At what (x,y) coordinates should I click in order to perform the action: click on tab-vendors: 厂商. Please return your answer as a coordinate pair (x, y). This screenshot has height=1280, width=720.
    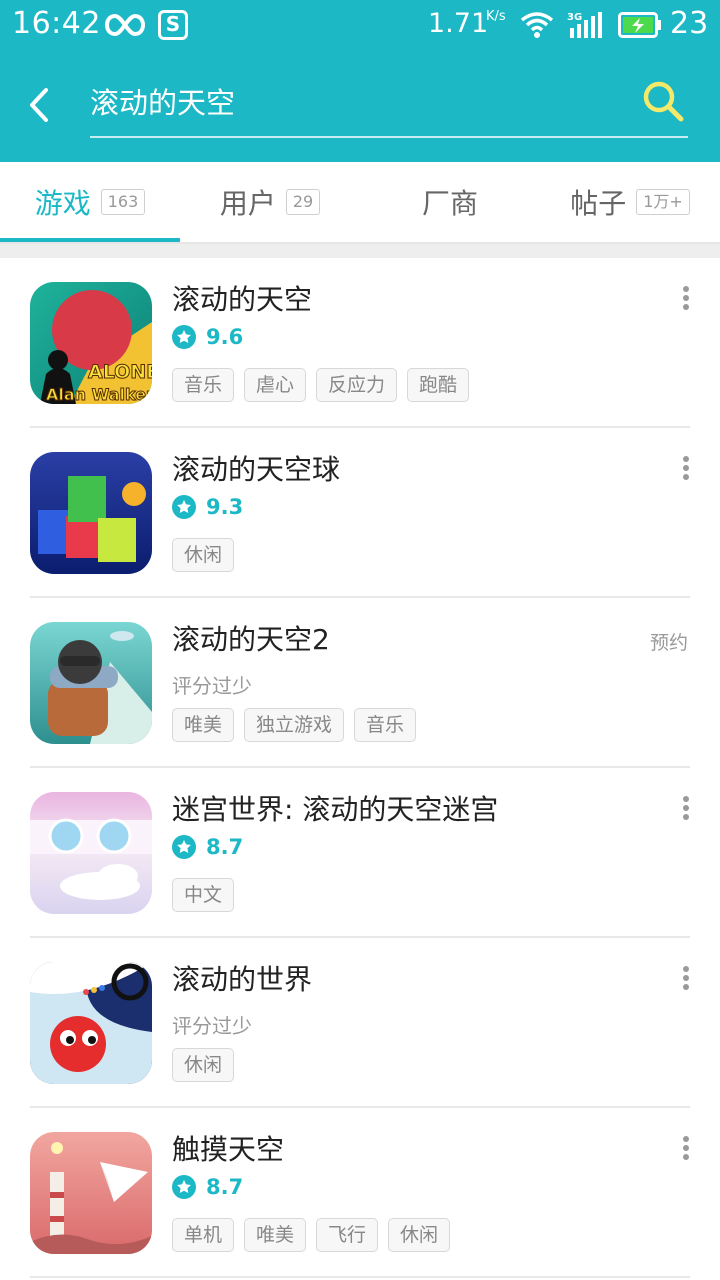
    Looking at the image, I should click on (450, 202).